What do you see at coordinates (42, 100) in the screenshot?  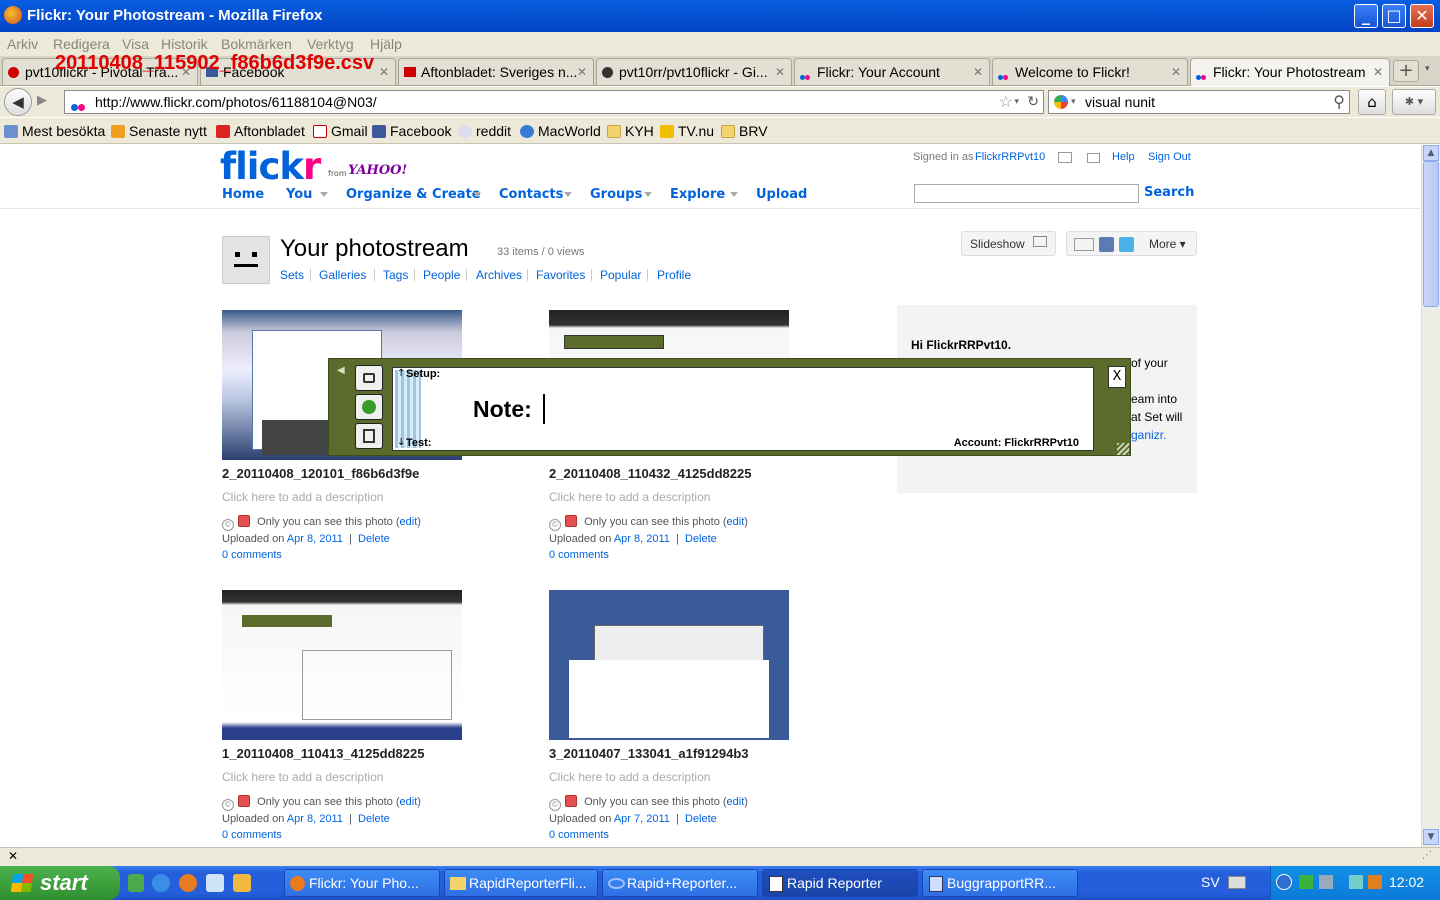 I see `forward-button: ▶` at bounding box center [42, 100].